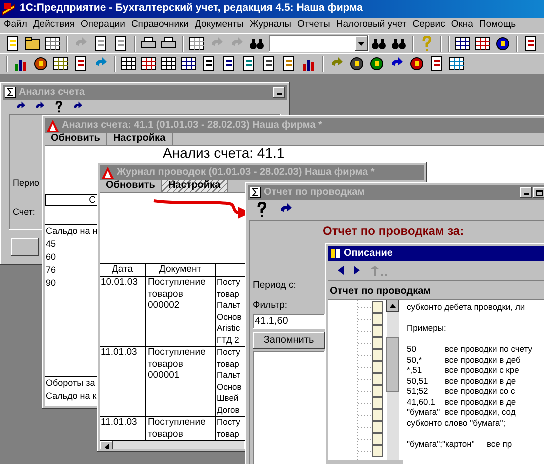  What do you see at coordinates (498, 25) in the screenshot?
I see `menu-item: Помощь` at bounding box center [498, 25].